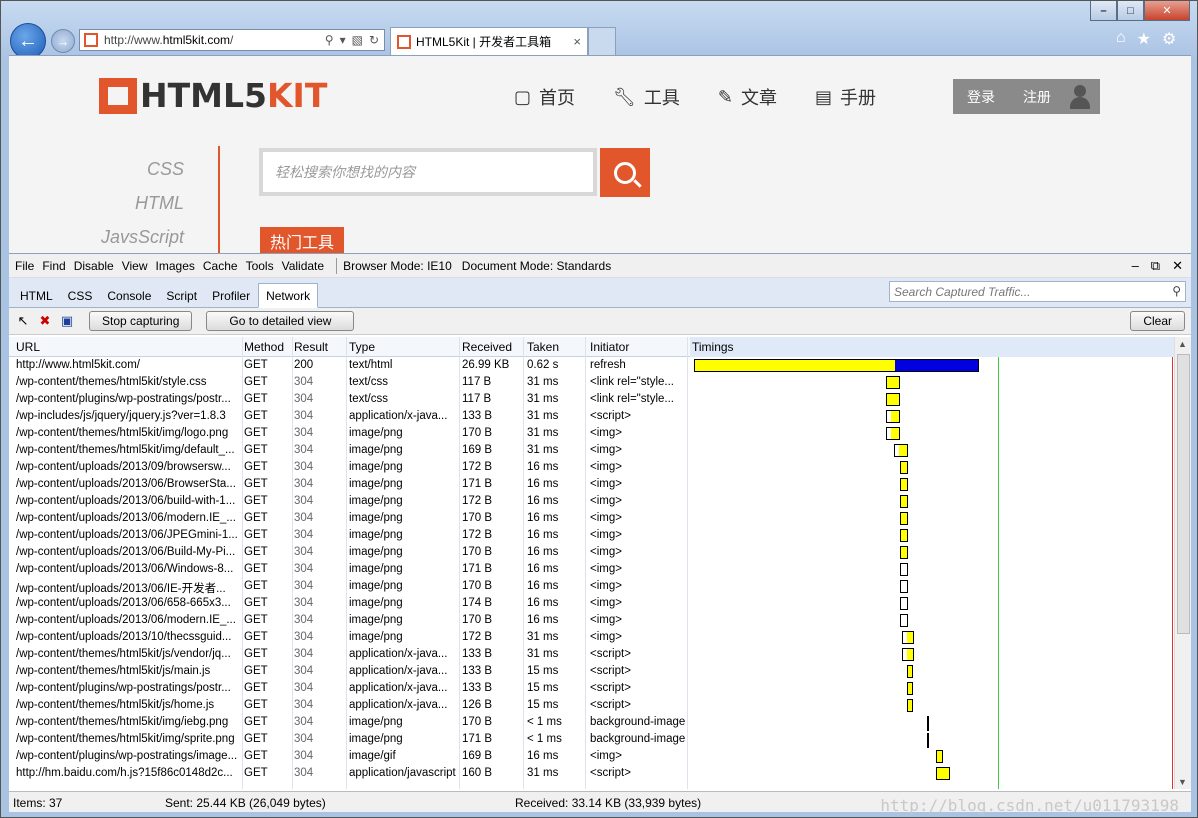 The width and height of the screenshot is (1198, 818). I want to click on nav-home: ▢ 首页, so click(544, 97).